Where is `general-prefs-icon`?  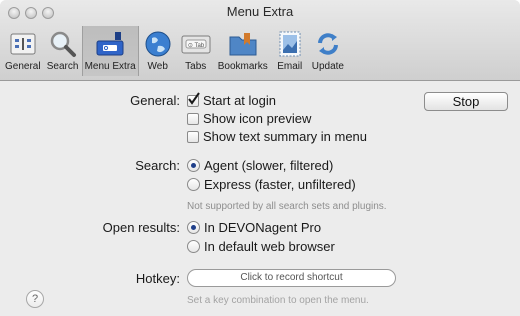
general-prefs-icon is located at coordinates (23, 44).